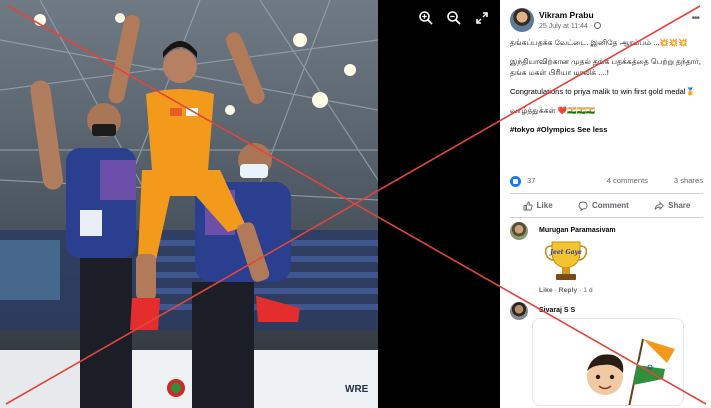  I want to click on author-name: Vikram Prabu, so click(566, 15).